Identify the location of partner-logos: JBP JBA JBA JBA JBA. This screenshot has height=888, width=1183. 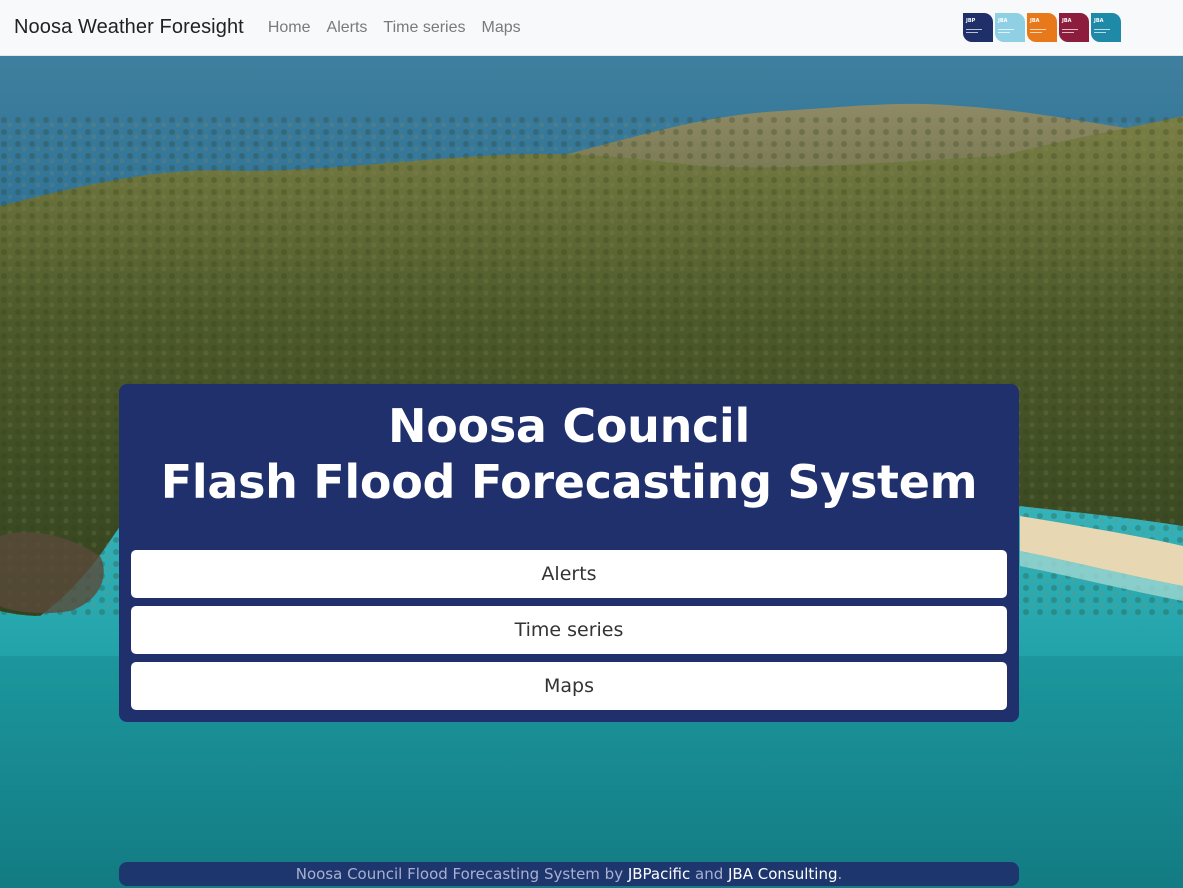
(1043, 27).